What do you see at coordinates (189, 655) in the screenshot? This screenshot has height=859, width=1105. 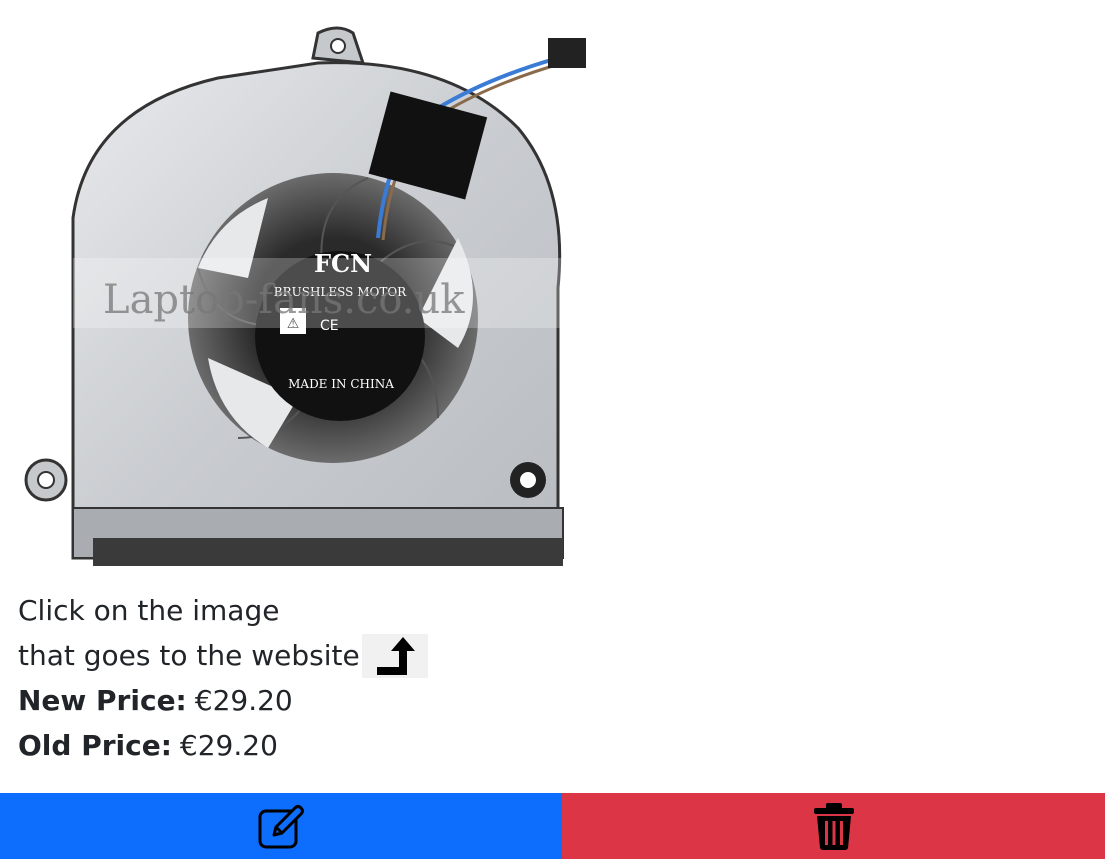 I see `click-instruction-2-text: that goes to the website` at bounding box center [189, 655].